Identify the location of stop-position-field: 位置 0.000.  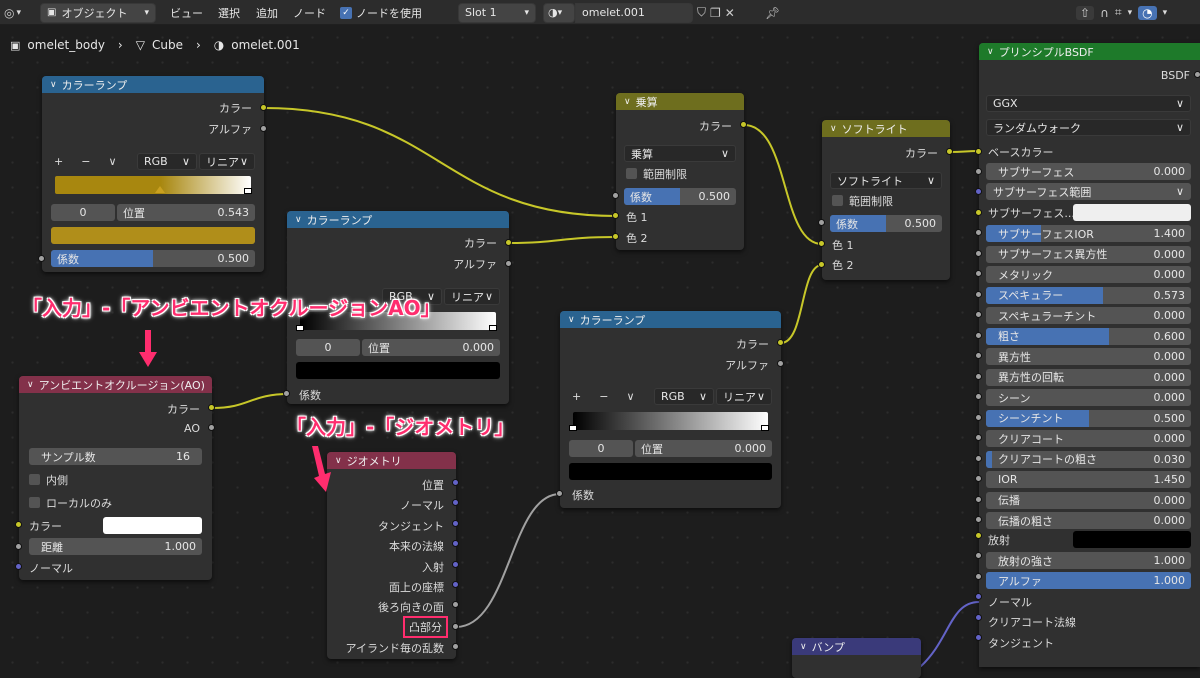
(431, 347).